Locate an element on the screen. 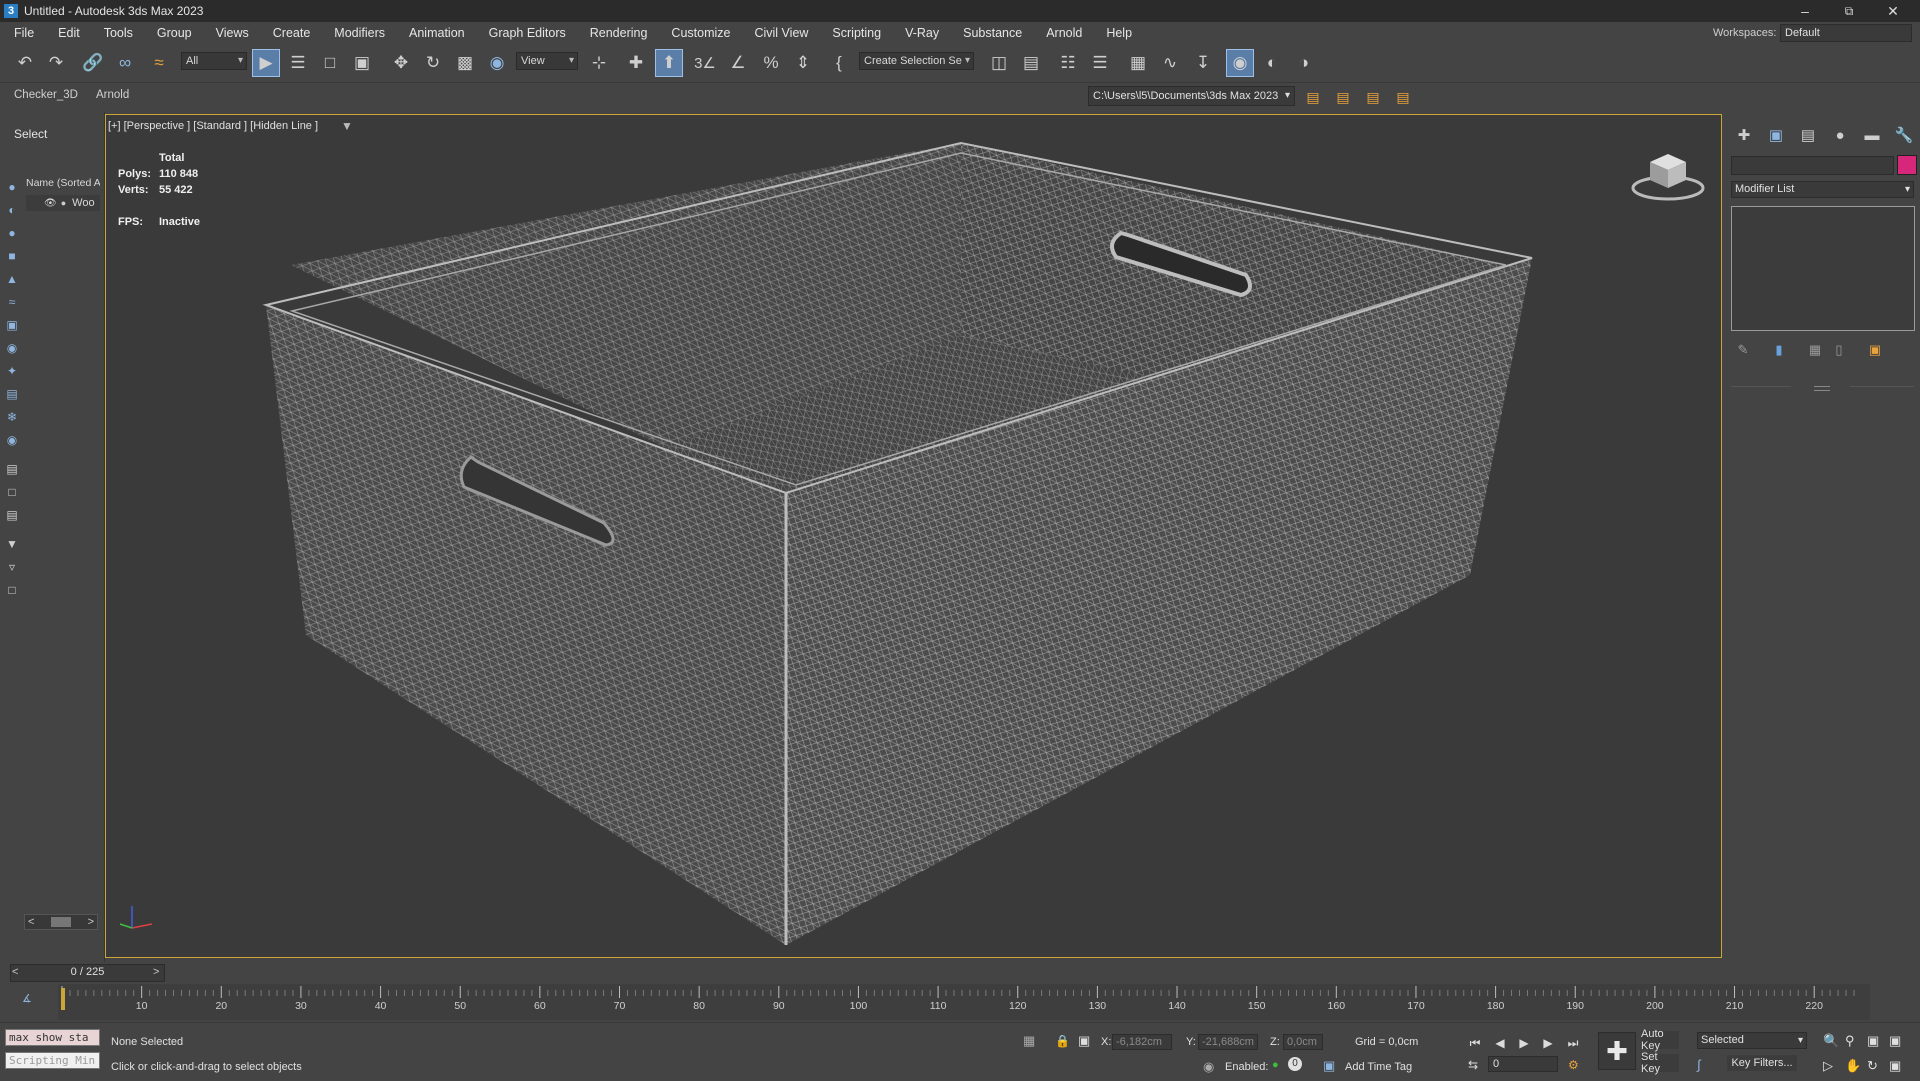 This screenshot has height=1081, width=1920. selection-filter-dropdown: All is located at coordinates (214, 61).